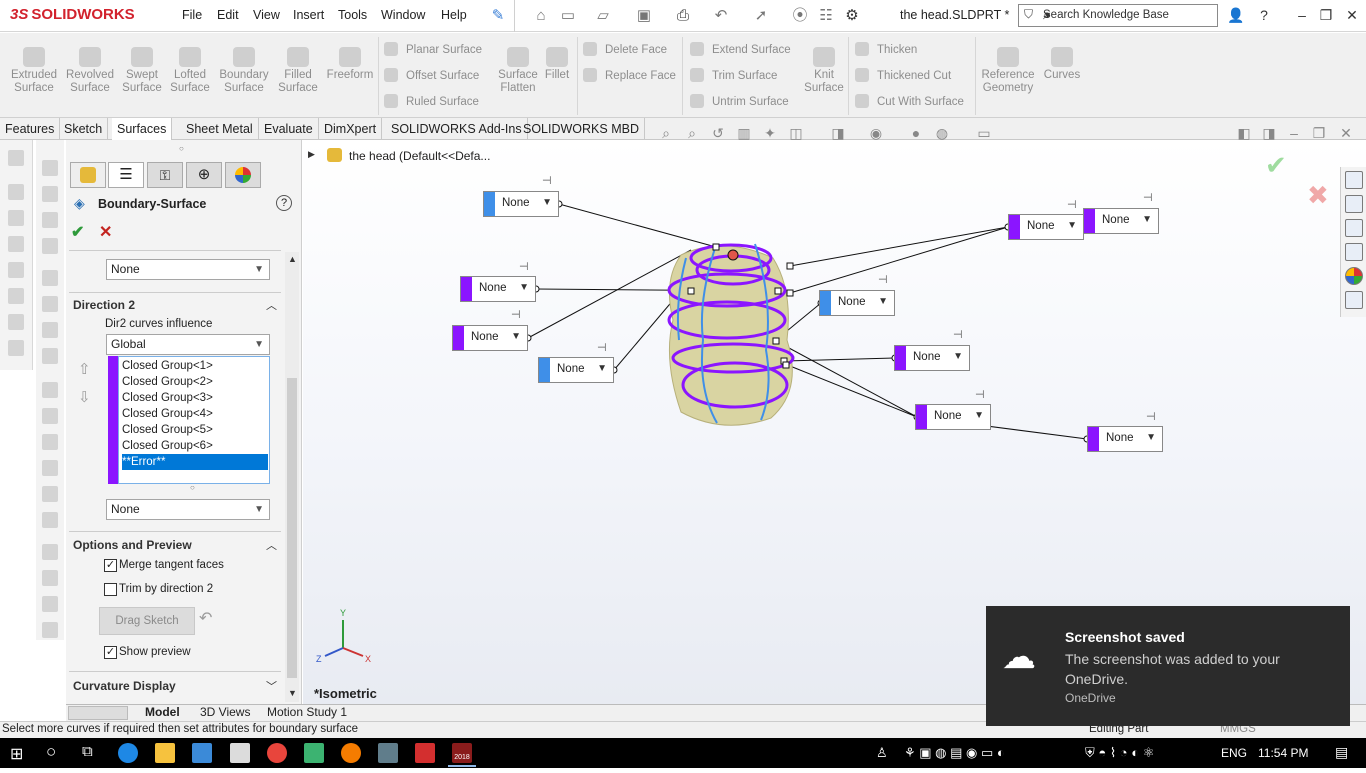 The image size is (1366, 773). I want to click on firefox-icon, so click(351, 753).